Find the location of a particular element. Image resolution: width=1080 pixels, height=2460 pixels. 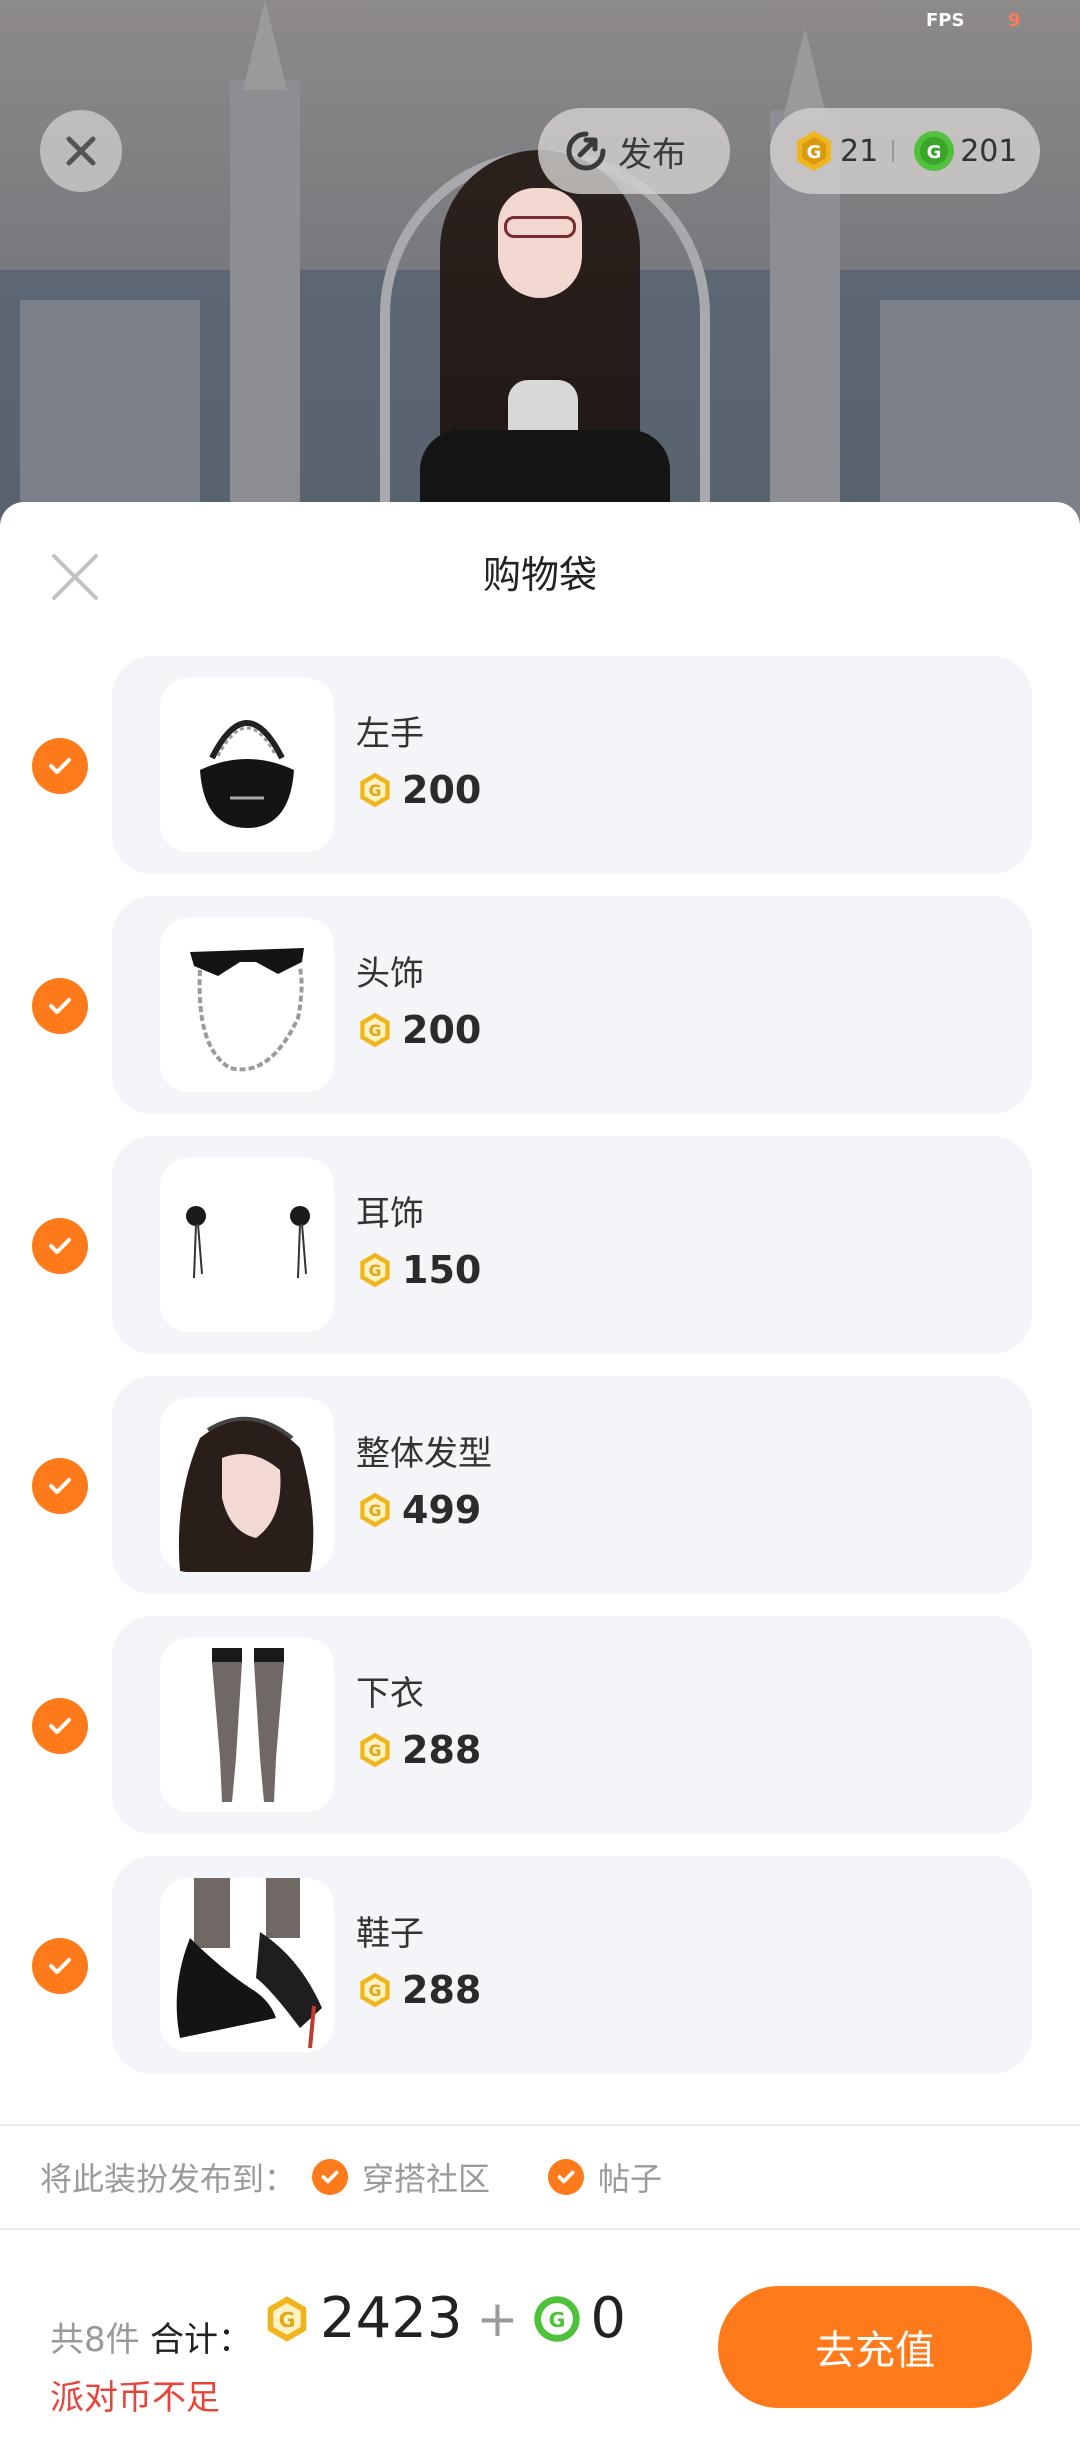

green-total: 0 is located at coordinates (608, 2318).